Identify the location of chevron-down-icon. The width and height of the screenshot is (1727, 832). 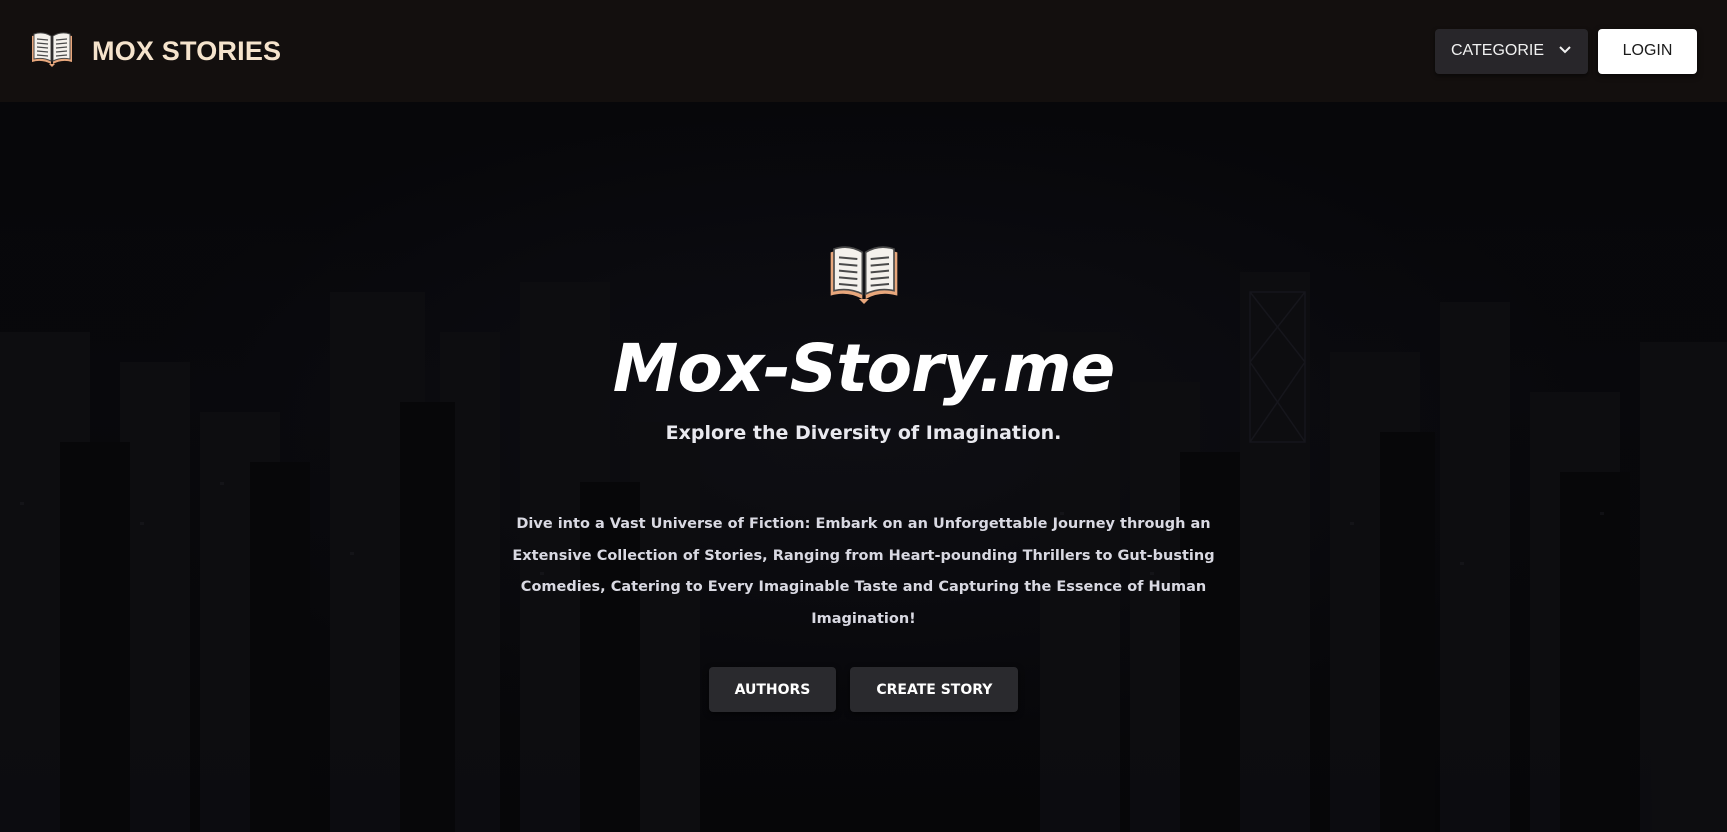
(1565, 51).